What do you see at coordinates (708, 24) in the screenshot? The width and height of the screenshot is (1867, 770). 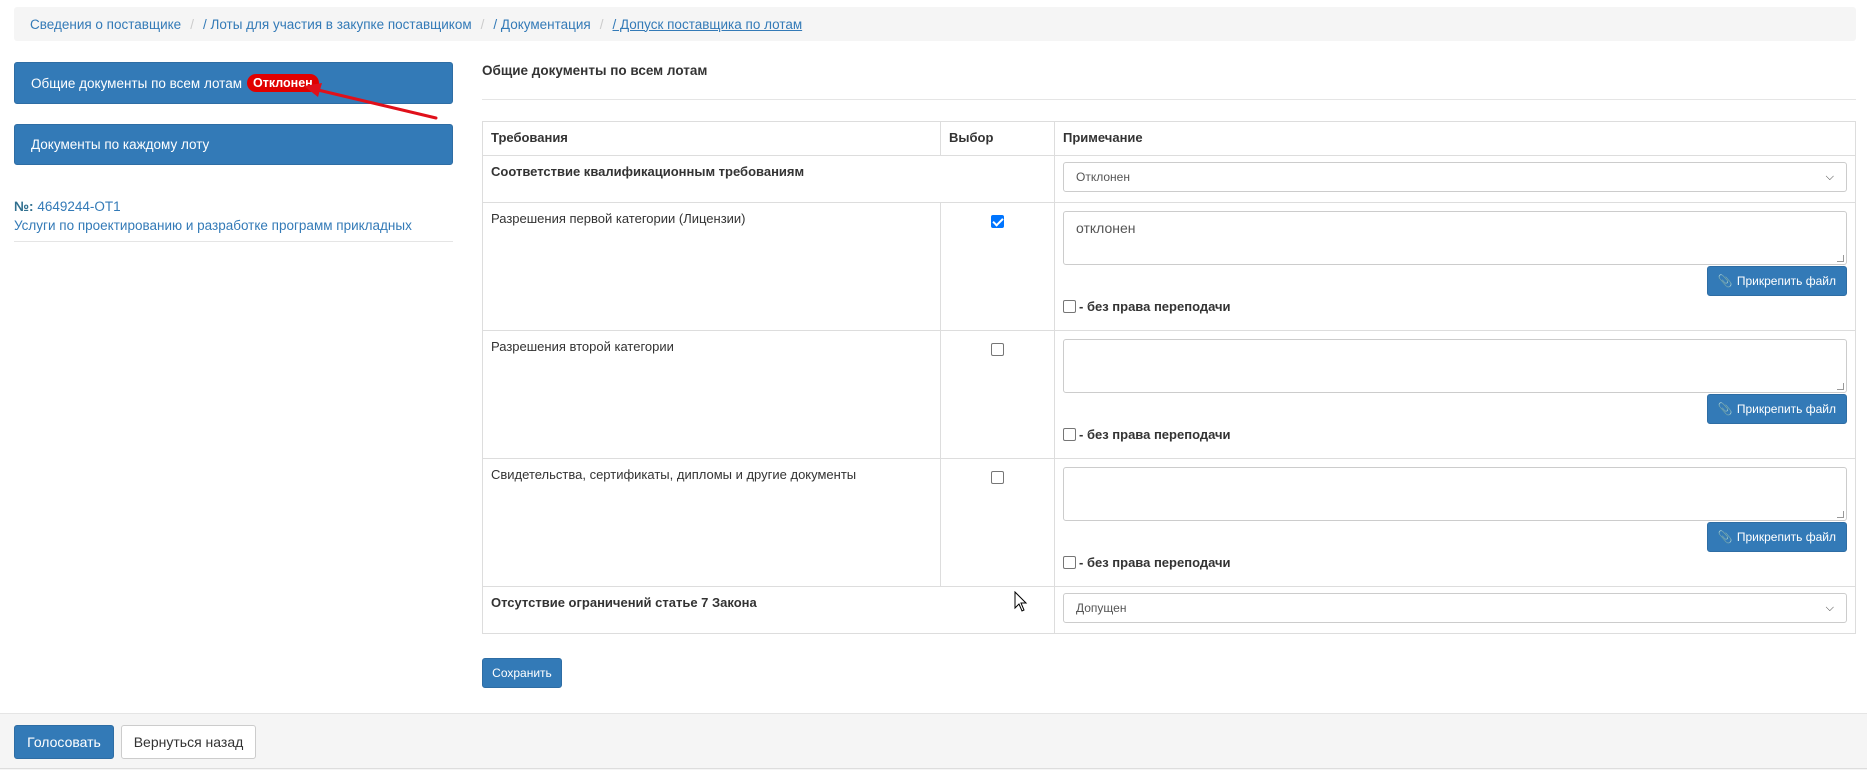 I see `breadcrumb-supplier-admission: / Допуск поставщика по лотам` at bounding box center [708, 24].